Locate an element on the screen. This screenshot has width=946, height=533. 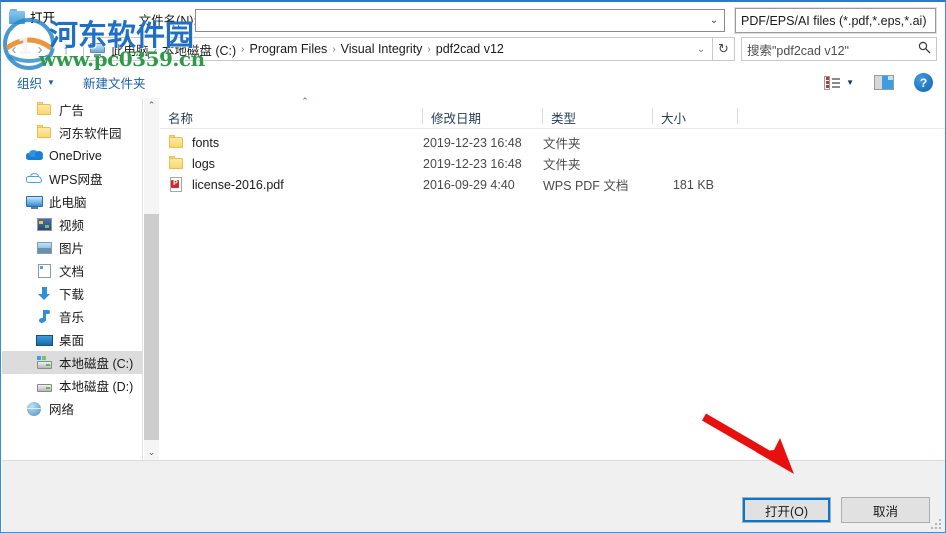
scrollbar-thumb is located at coordinates (151, 327).